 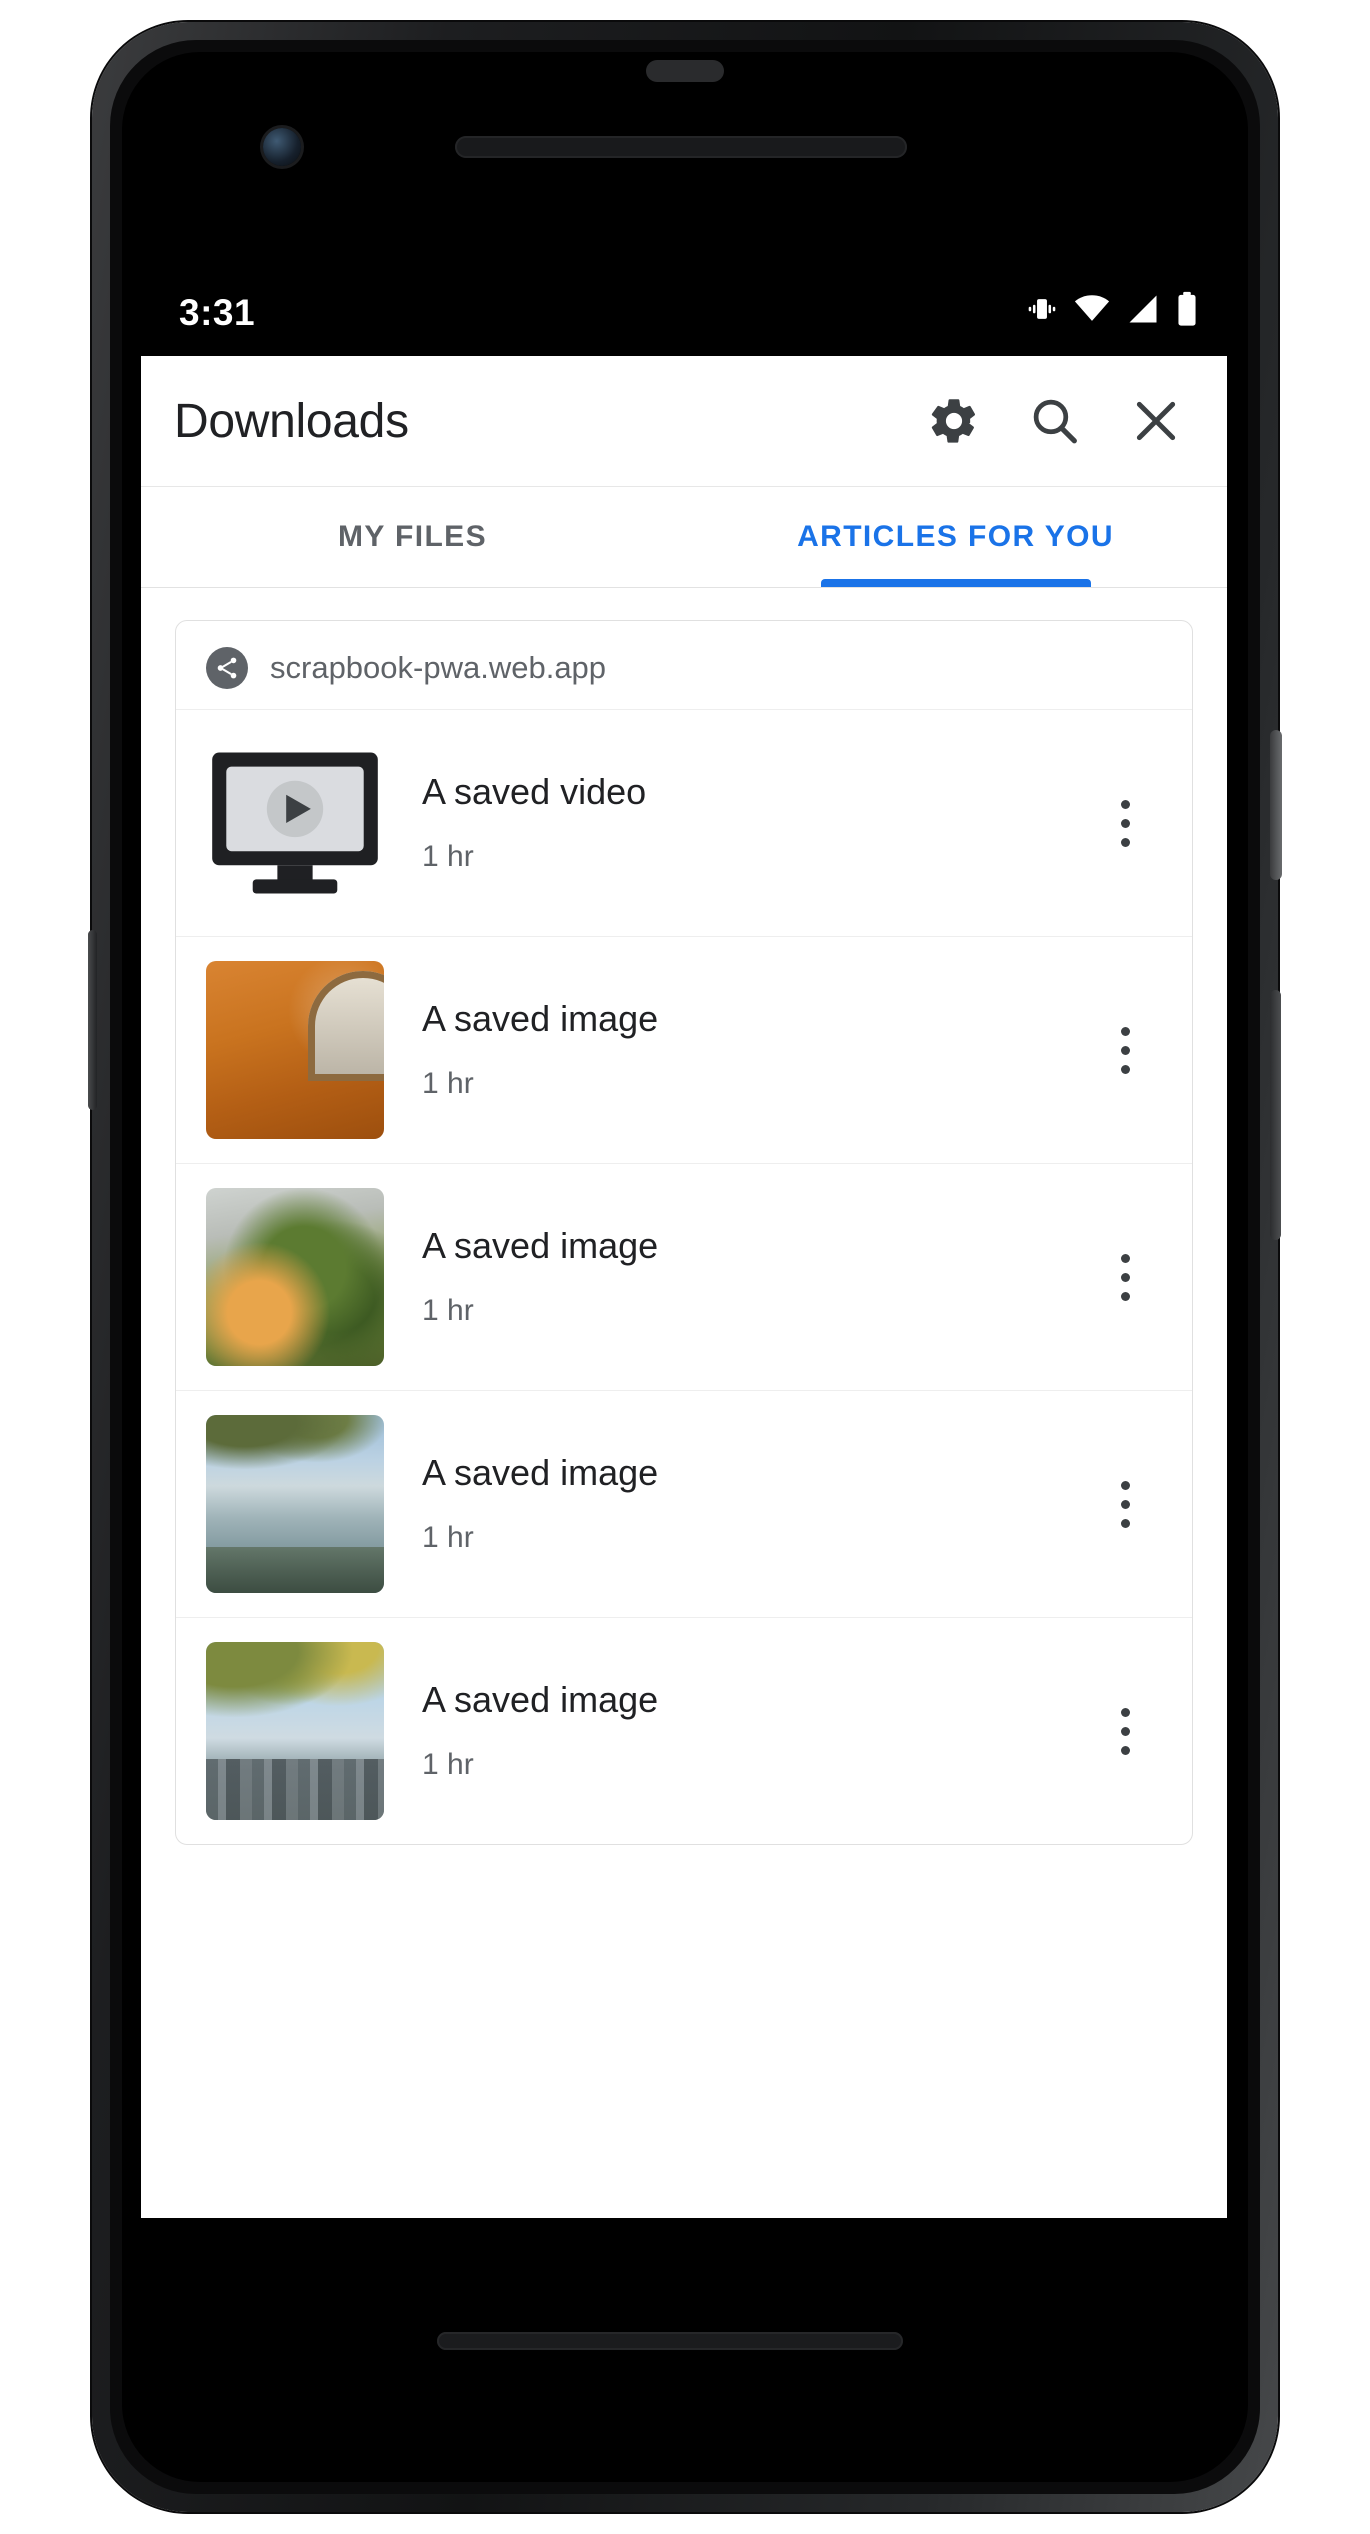 I want to click on top-speaker-grille, so click(x=685, y=71).